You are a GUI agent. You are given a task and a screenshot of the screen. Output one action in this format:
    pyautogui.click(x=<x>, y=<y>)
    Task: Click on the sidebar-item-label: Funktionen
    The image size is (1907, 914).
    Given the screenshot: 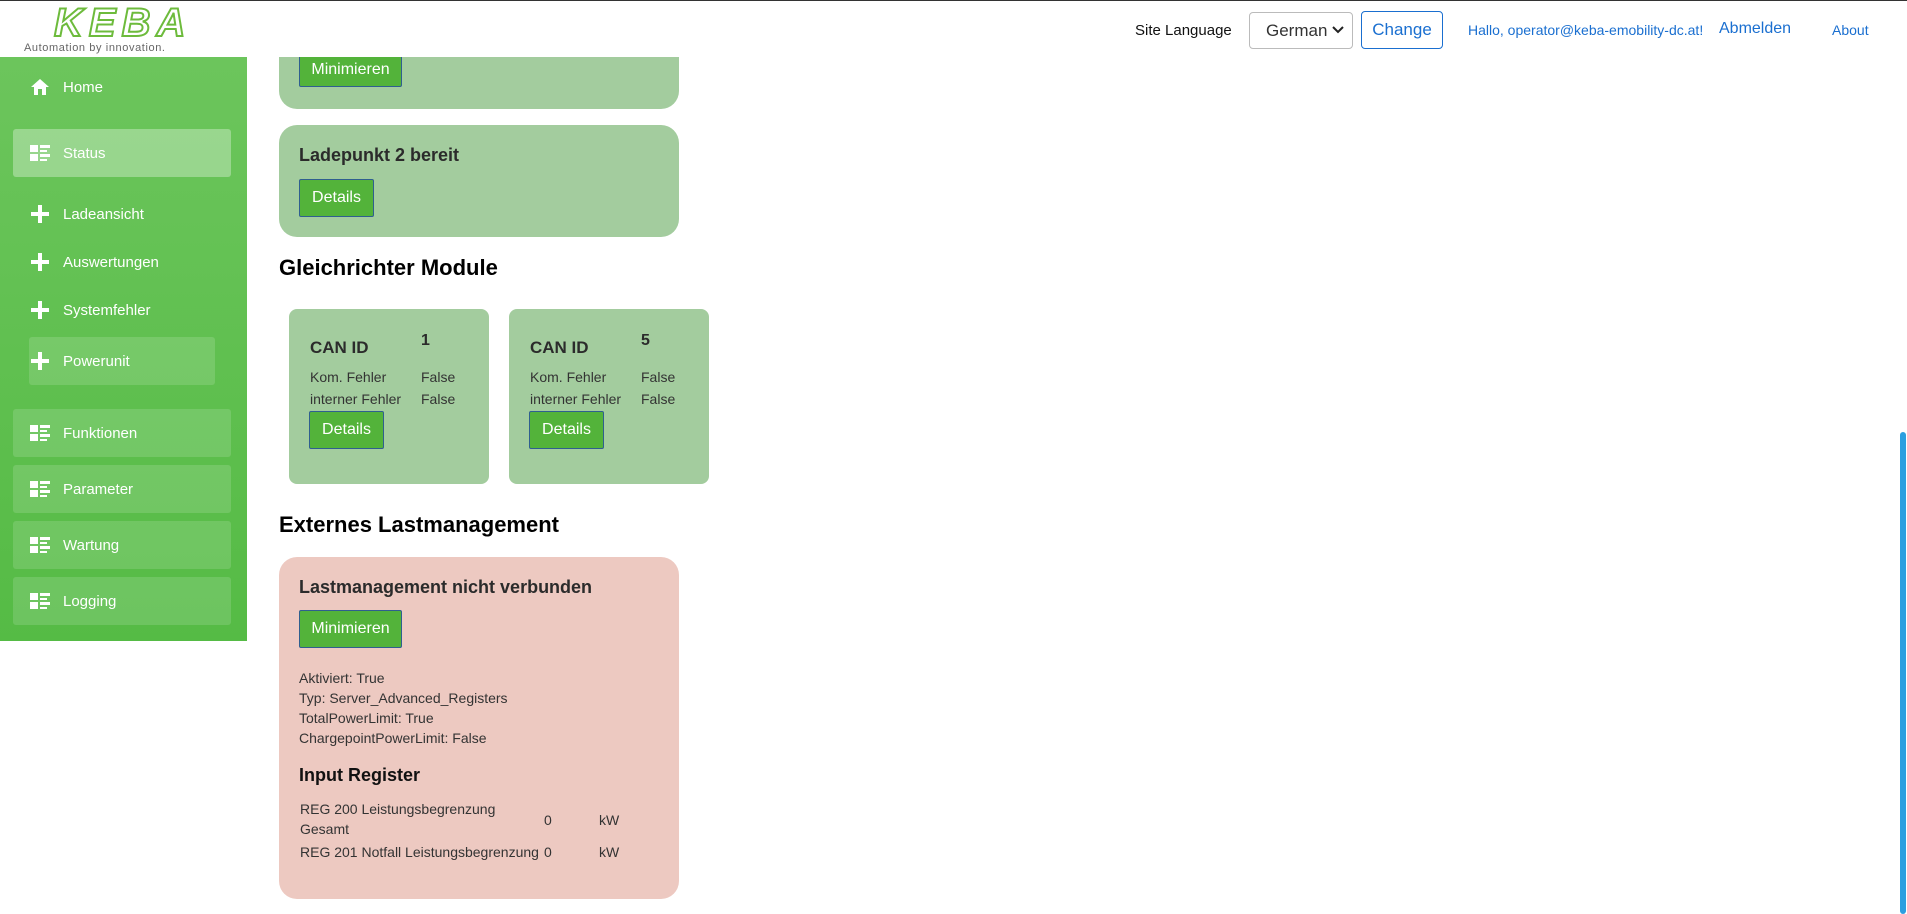 What is the action you would take?
    pyautogui.click(x=100, y=433)
    